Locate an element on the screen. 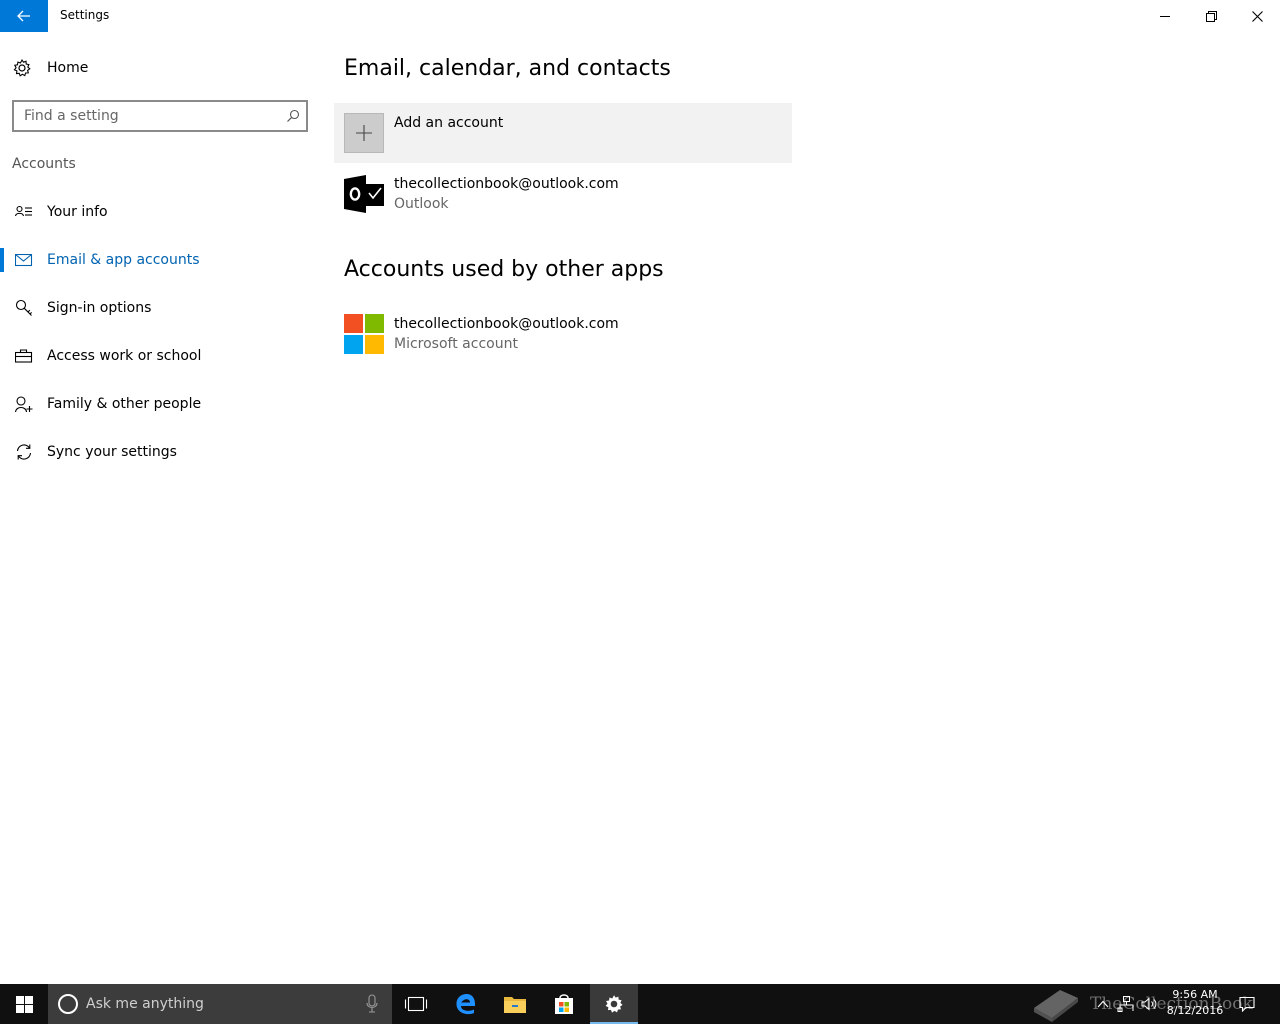 The height and width of the screenshot is (1024, 1280). window-title: Settings is located at coordinates (85, 15).